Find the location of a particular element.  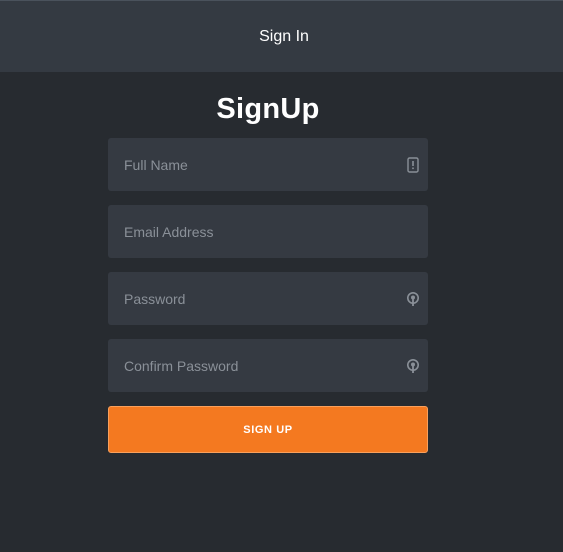

page-title: SignUp is located at coordinates (268, 109).